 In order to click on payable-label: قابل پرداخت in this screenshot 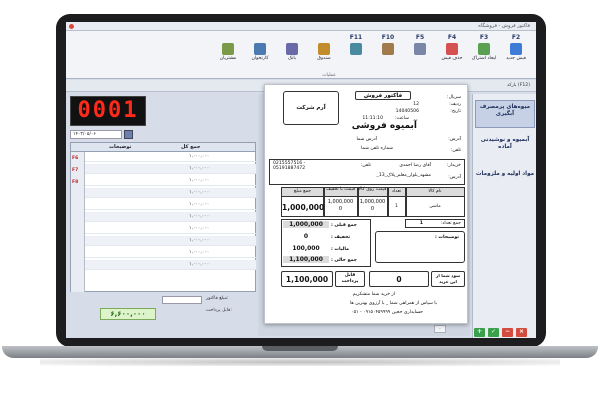, I will do `click(350, 278)`.